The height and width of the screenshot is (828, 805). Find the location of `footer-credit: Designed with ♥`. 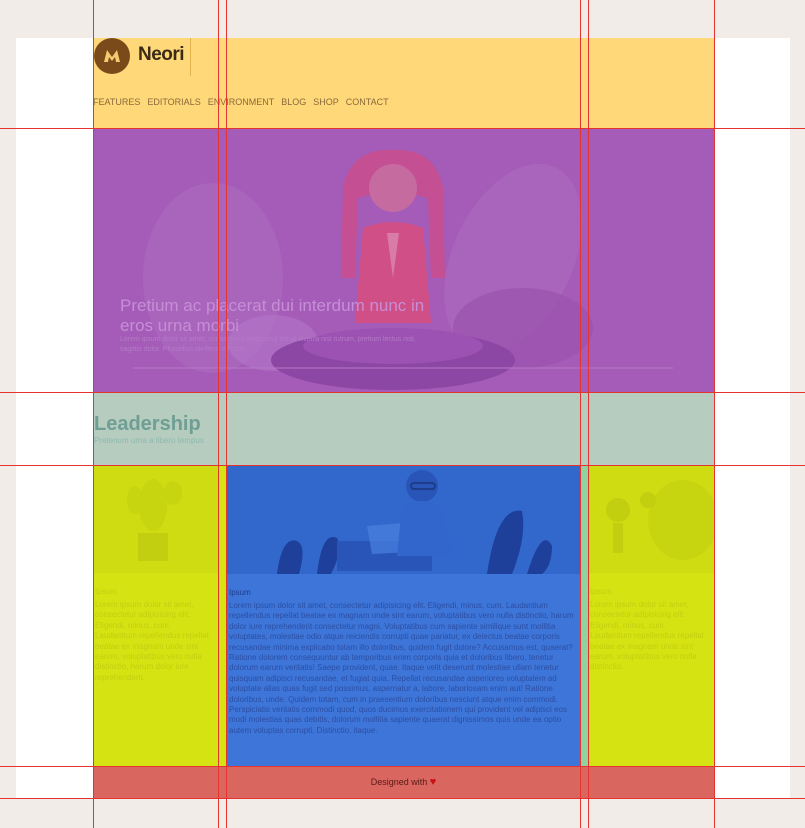

footer-credit: Designed with ♥ is located at coordinates (403, 782).